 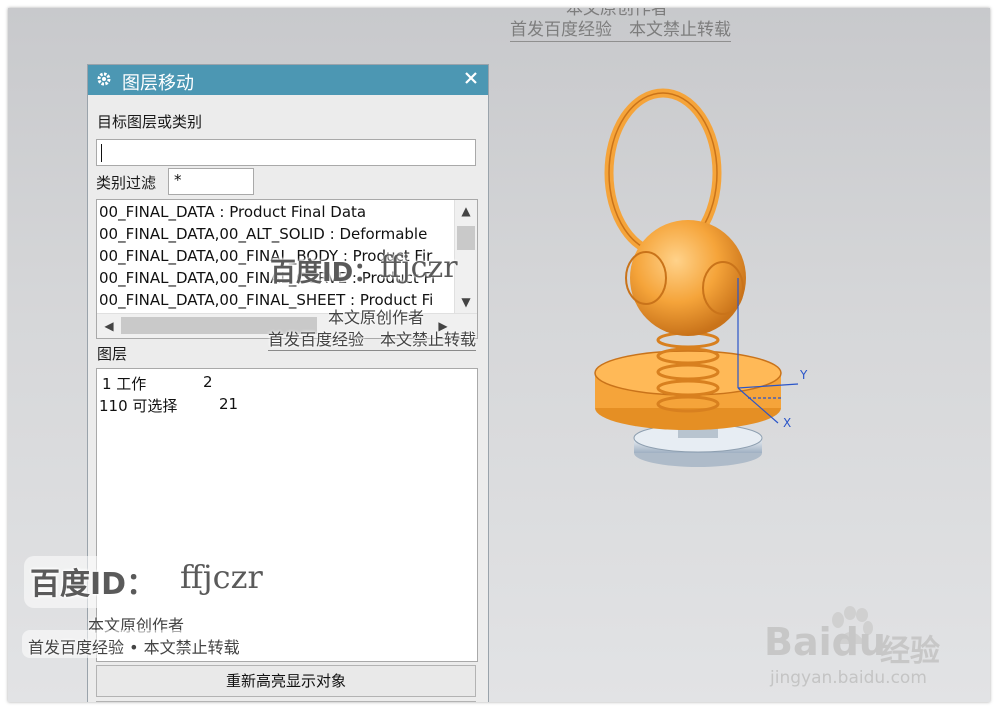 What do you see at coordinates (208, 382) in the screenshot?
I see `layer-row-count: 2` at bounding box center [208, 382].